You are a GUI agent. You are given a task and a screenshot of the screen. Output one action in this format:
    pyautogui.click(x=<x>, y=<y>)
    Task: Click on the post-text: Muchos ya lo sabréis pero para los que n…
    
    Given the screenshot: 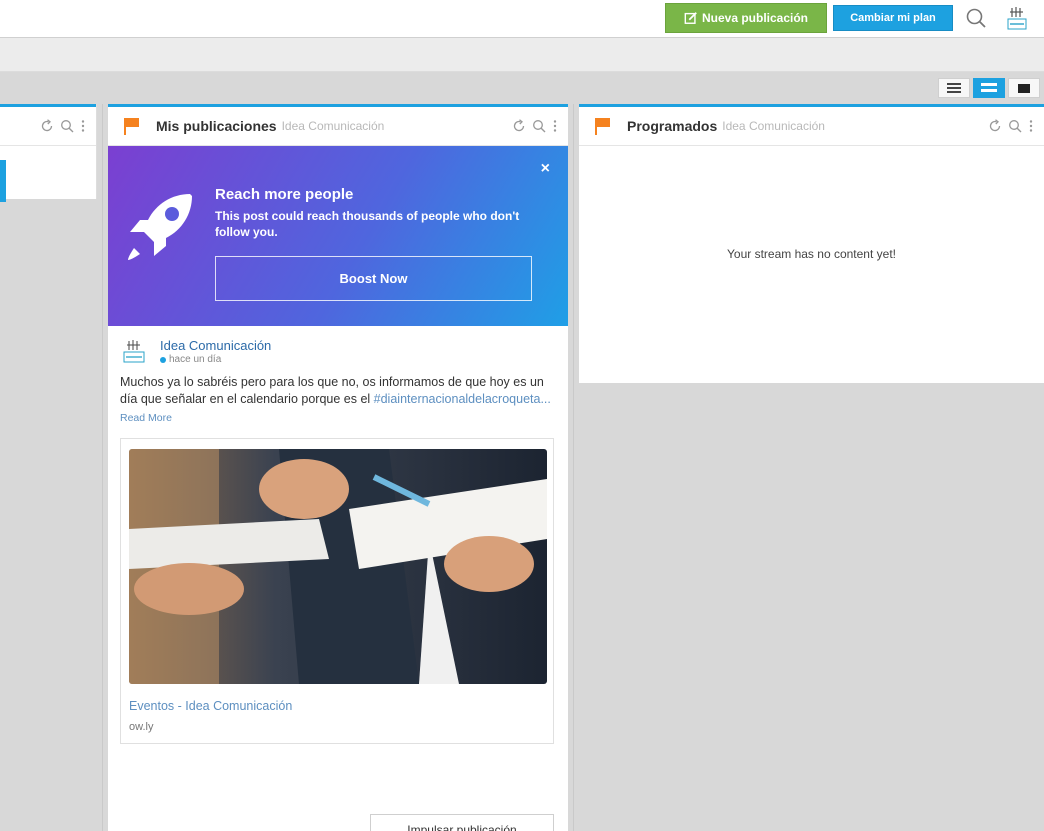 What is the action you would take?
    pyautogui.click(x=338, y=391)
    